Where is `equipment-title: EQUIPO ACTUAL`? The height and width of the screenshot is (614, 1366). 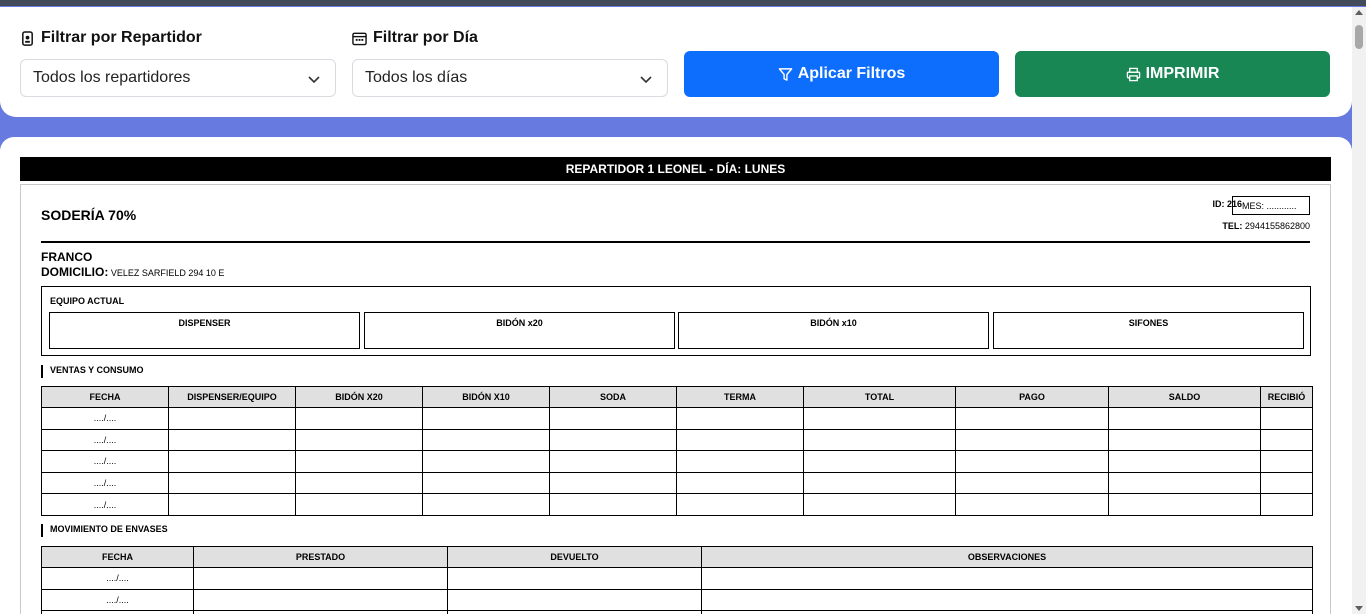 equipment-title: EQUIPO ACTUAL is located at coordinates (87, 301).